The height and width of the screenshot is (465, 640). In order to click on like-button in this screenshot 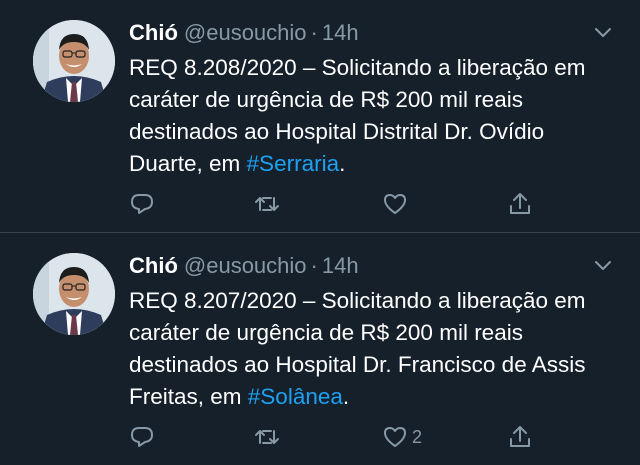, I will do `click(397, 204)`.